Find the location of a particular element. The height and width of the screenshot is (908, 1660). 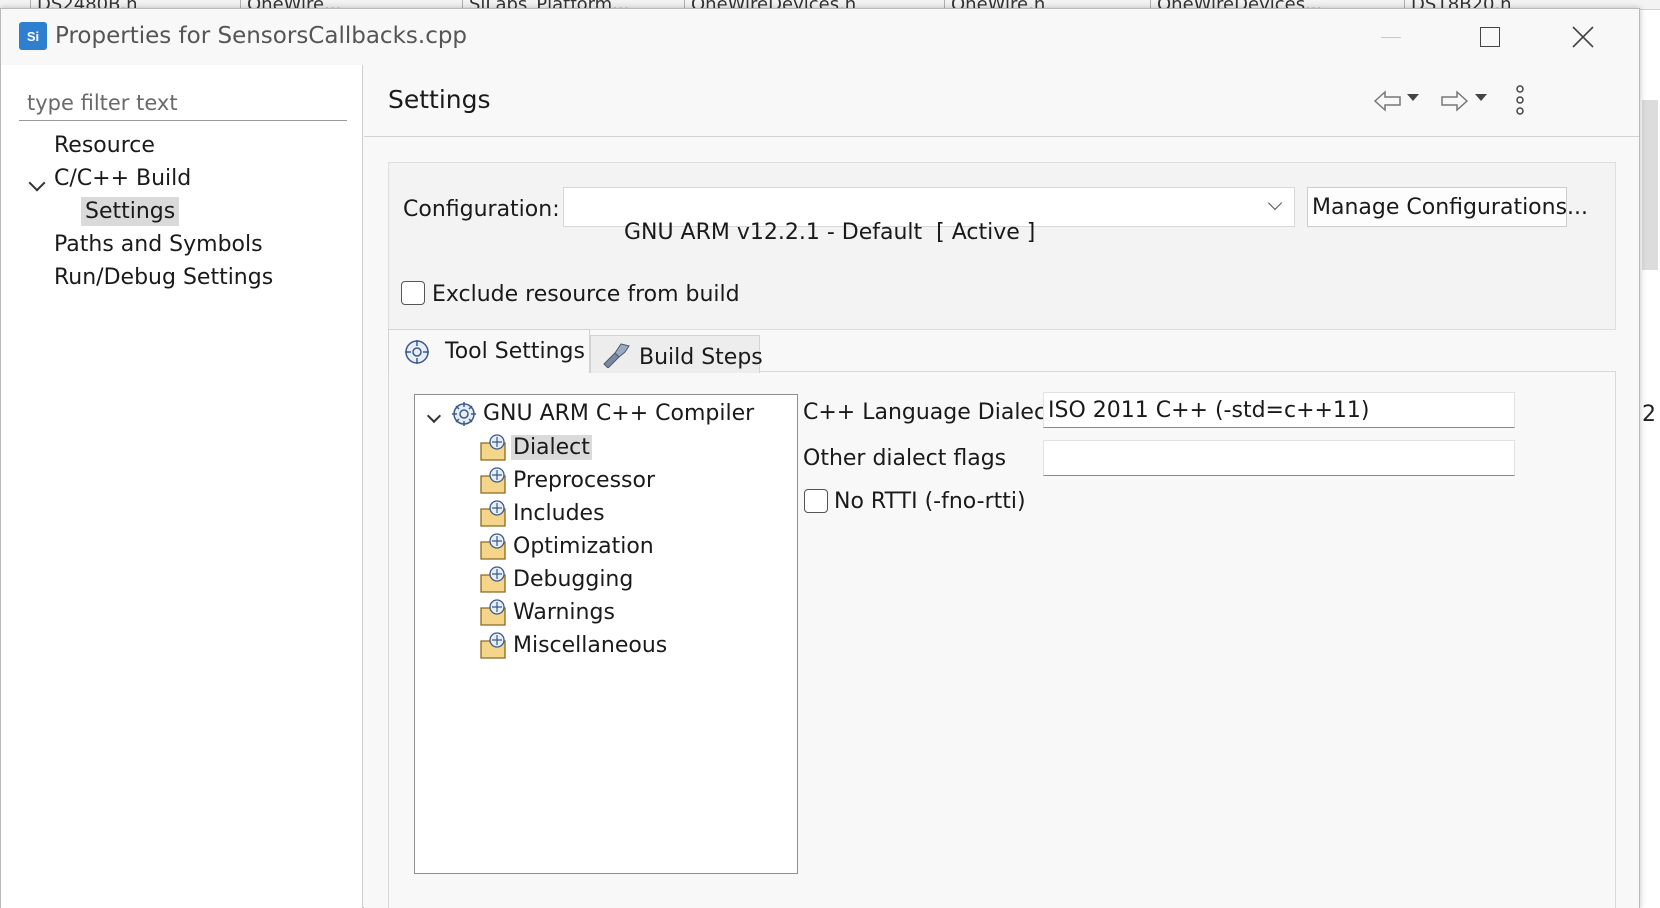

language-dialect-value: ISO 2011 C++ (-std=c++11) is located at coordinates (1209, 410).